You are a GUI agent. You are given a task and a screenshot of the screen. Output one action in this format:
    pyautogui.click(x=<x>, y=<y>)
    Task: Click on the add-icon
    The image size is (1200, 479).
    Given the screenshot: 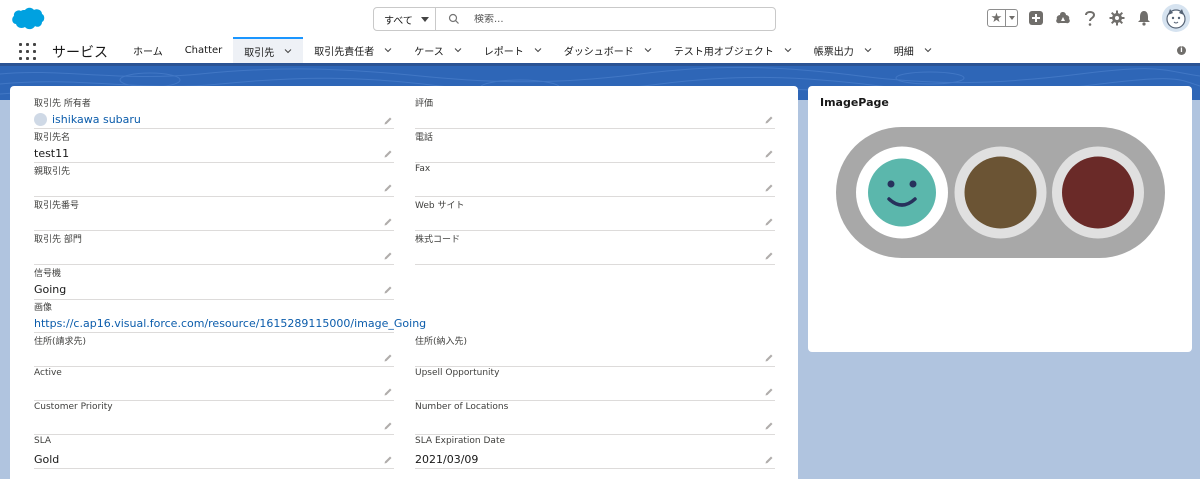 What is the action you would take?
    pyautogui.click(x=1036, y=18)
    